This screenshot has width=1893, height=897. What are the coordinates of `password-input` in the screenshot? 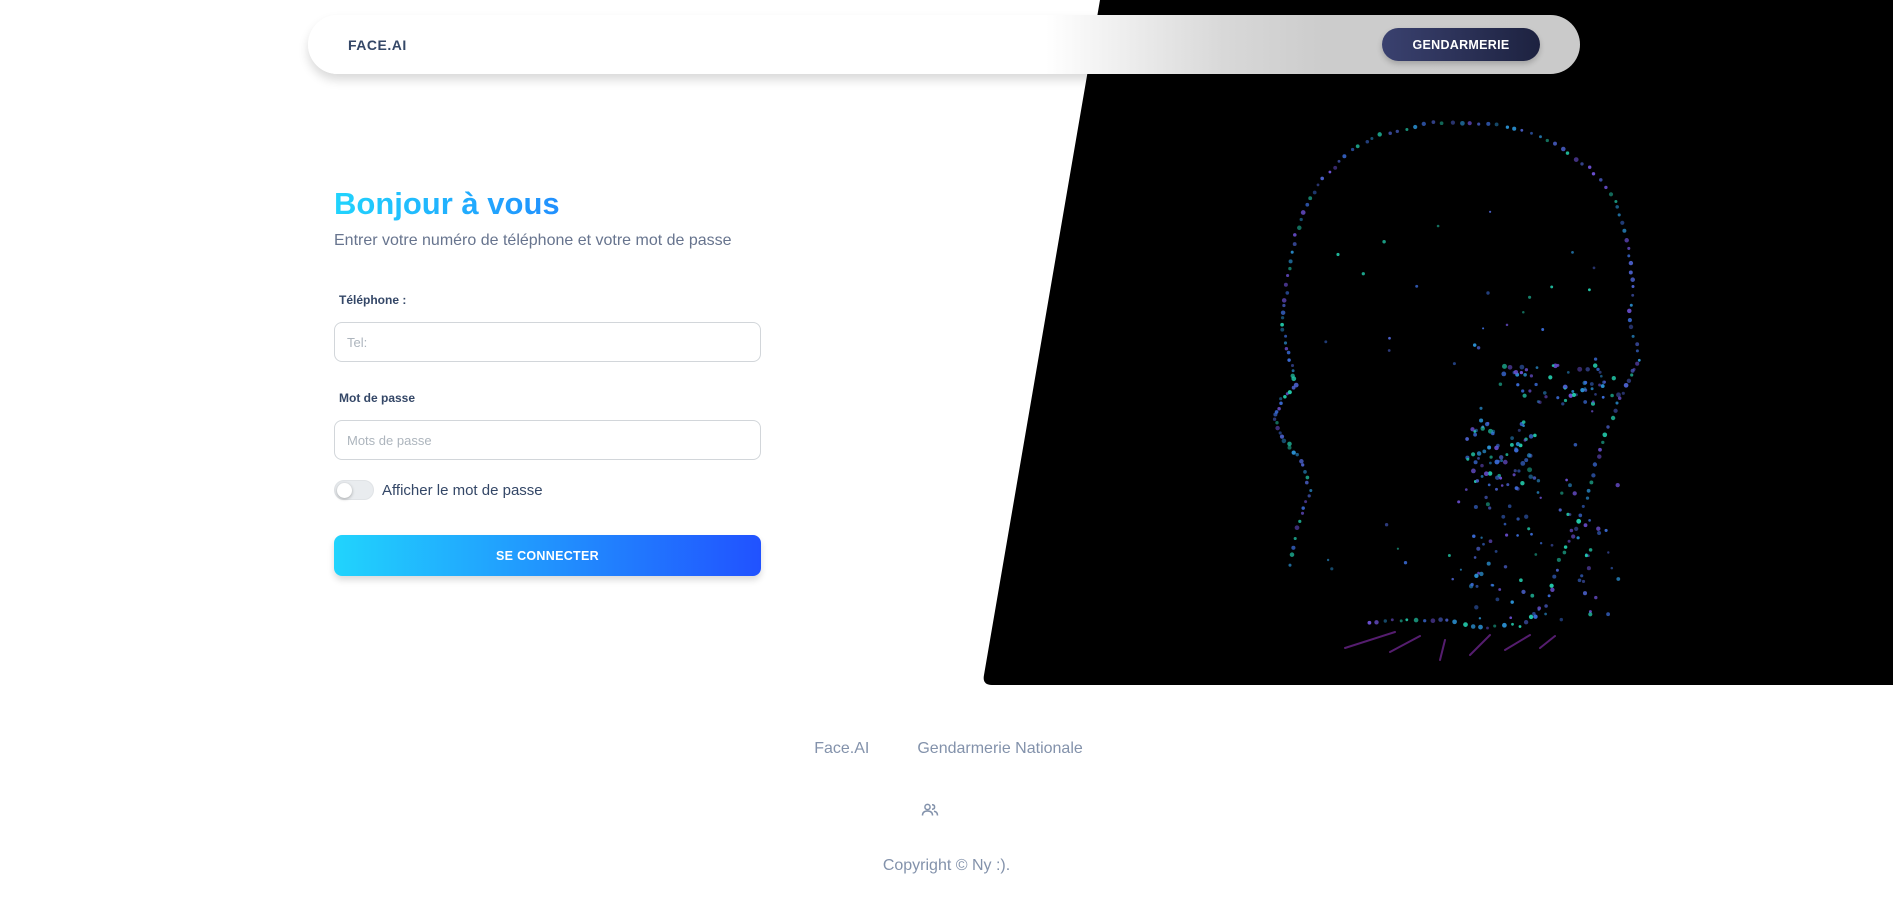 It's located at (547, 440).